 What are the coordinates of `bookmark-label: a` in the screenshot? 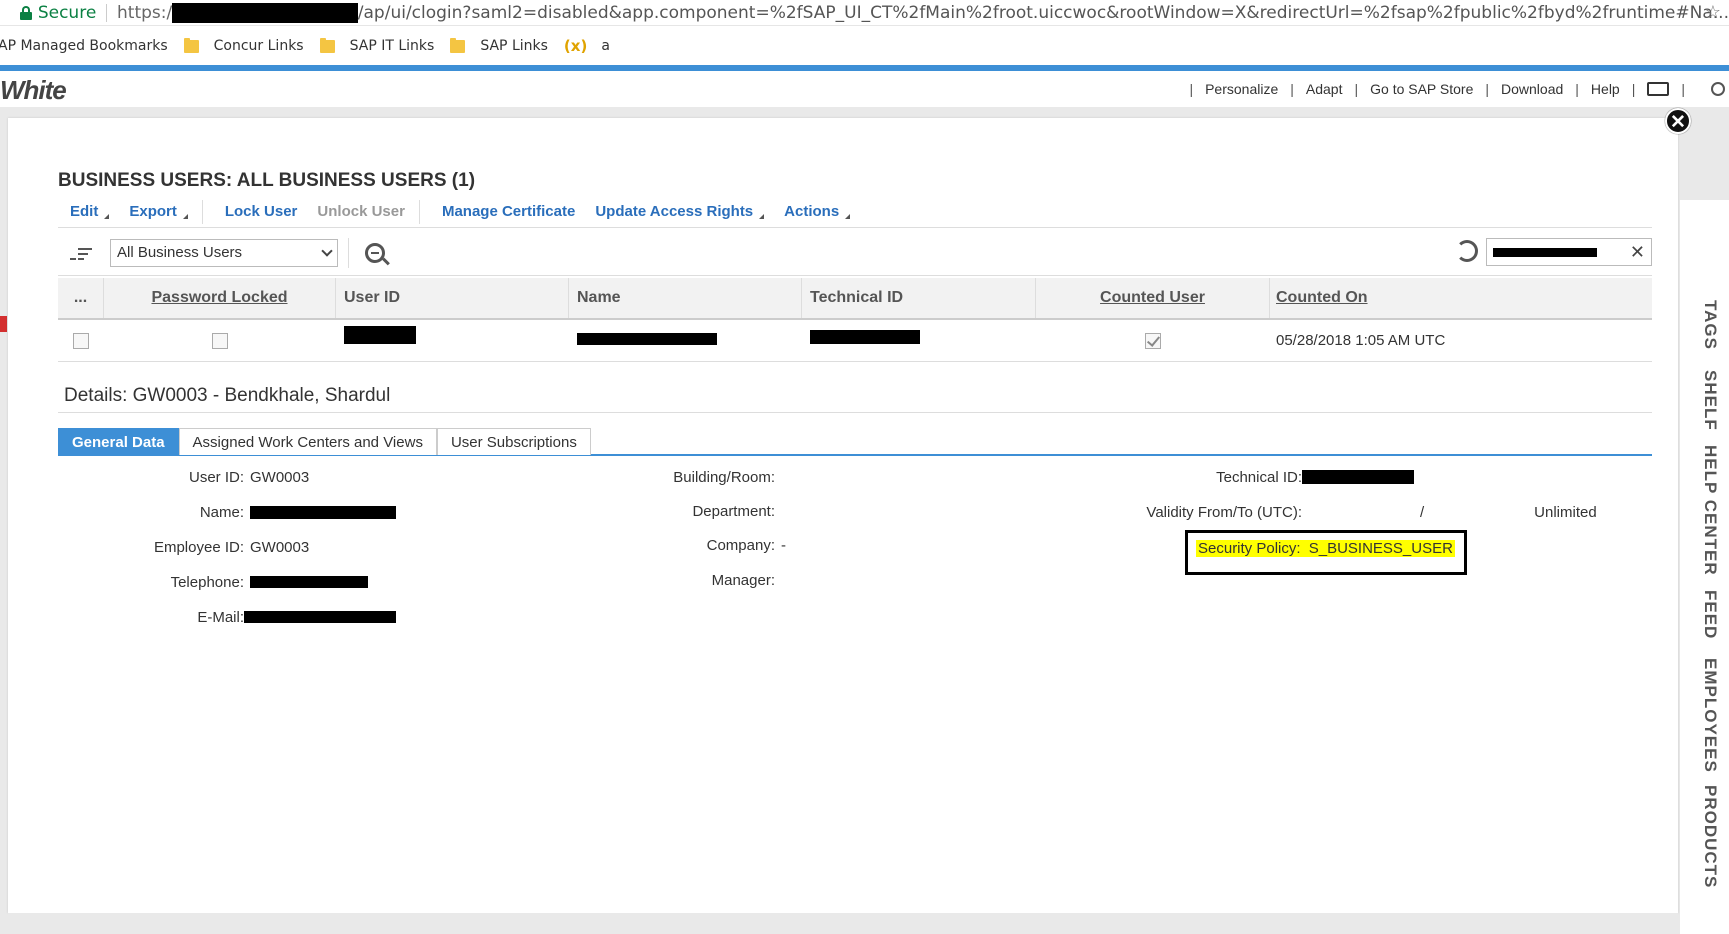 It's located at (605, 46).